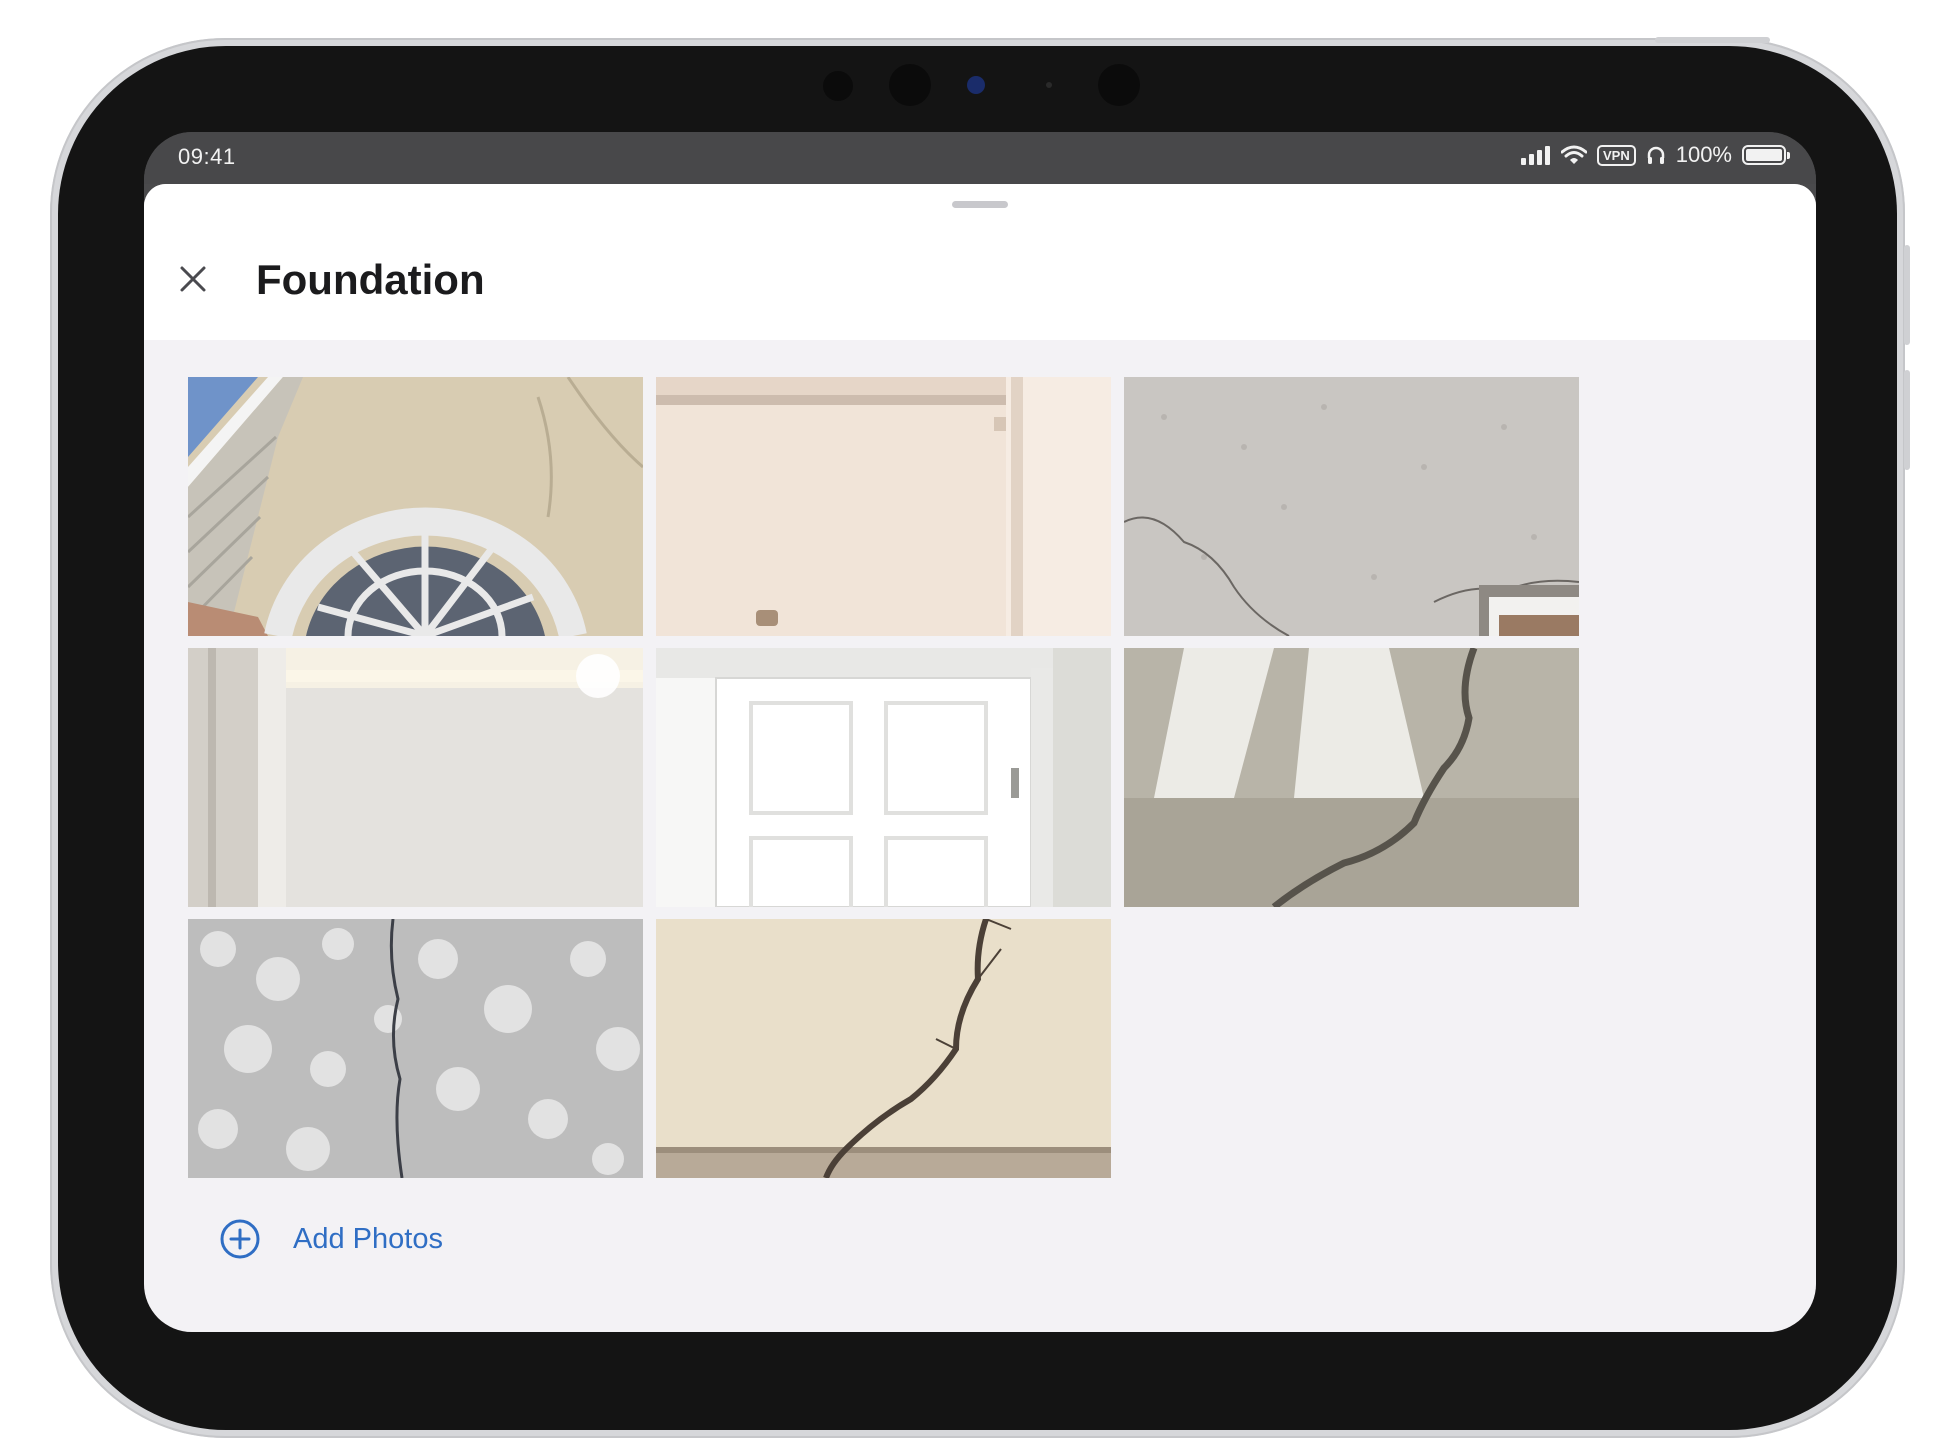 This screenshot has height=1438, width=1958. I want to click on concrete-crack-photo, so click(1351, 777).